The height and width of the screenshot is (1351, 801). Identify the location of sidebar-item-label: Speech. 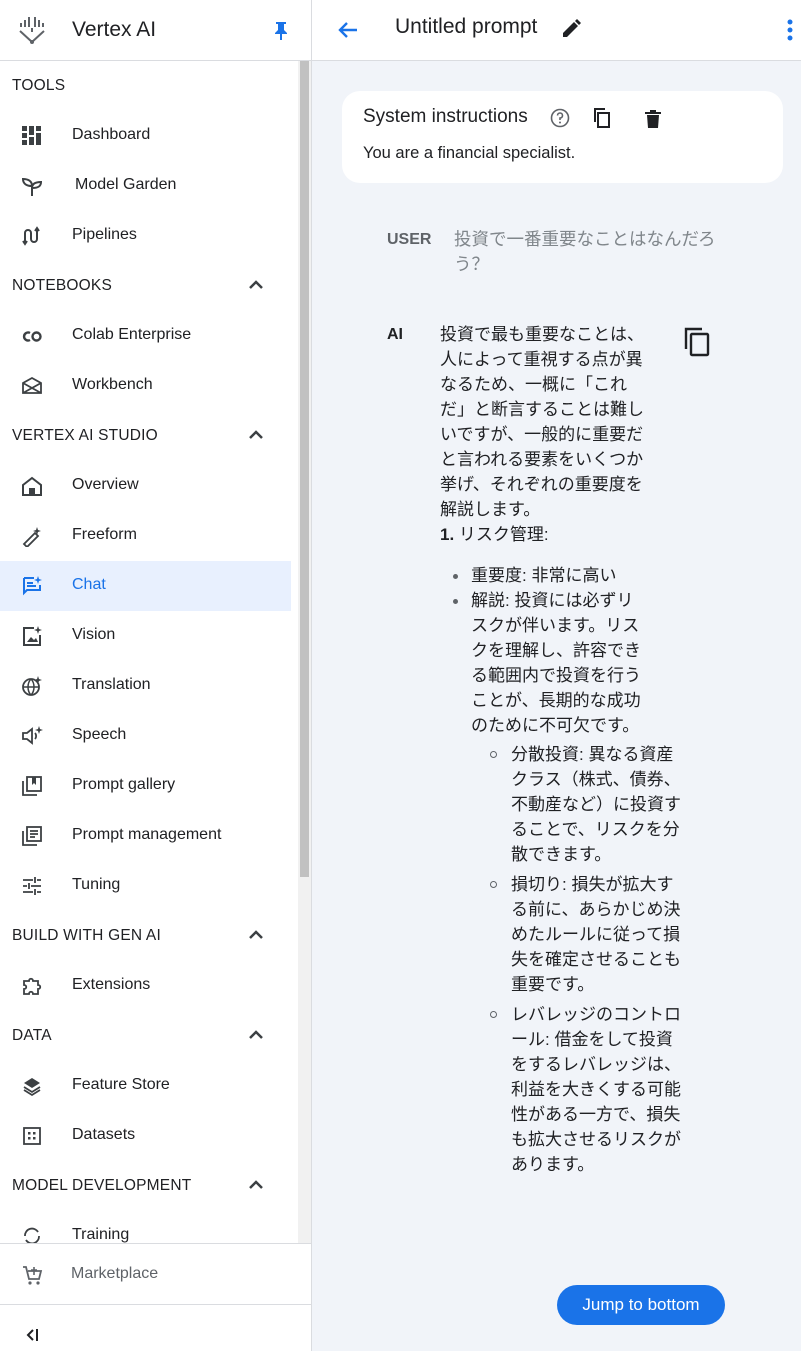
(99, 734).